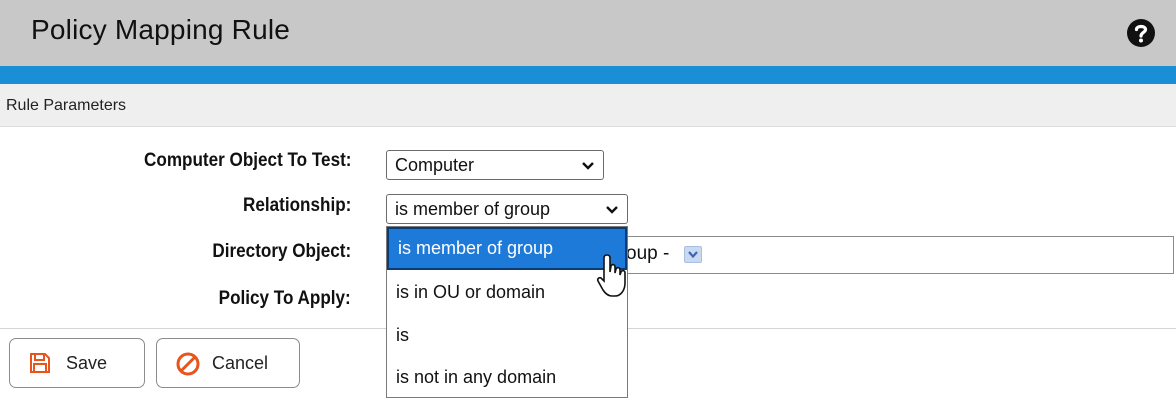 Image resolution: width=1176 pixels, height=402 pixels. What do you see at coordinates (281, 251) in the screenshot?
I see `directory-object-label: Directory Object:` at bounding box center [281, 251].